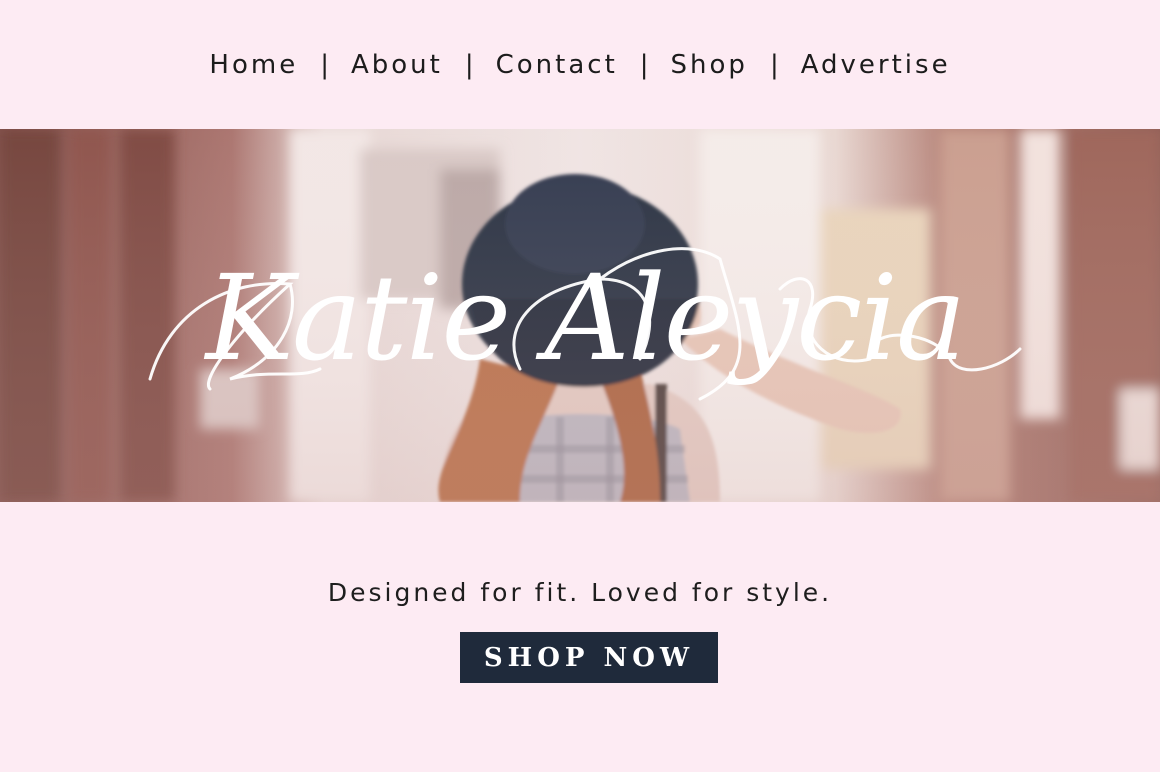  What do you see at coordinates (876, 65) in the screenshot?
I see `nav-link-advertise: Advertise` at bounding box center [876, 65].